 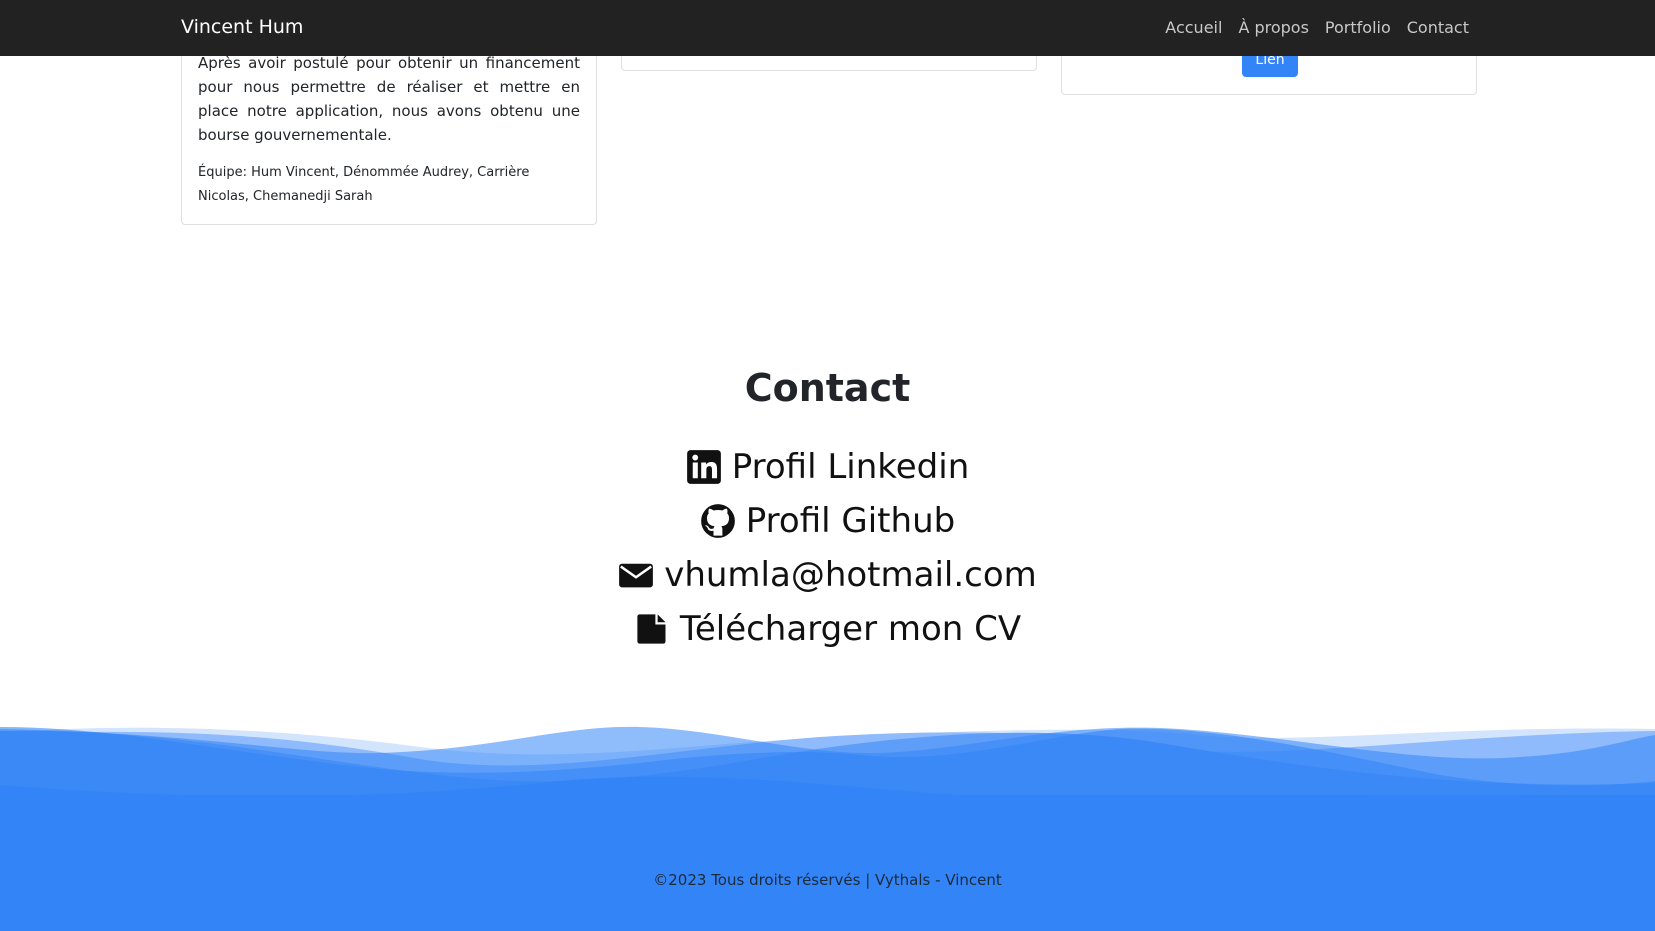 I want to click on nav-link-portfolio: Portfolio, so click(x=1358, y=27).